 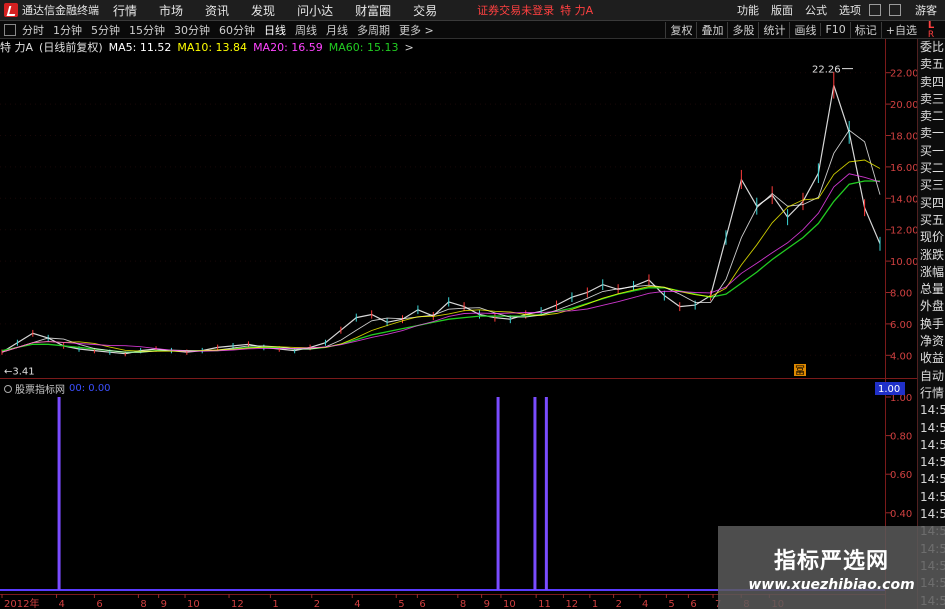 What do you see at coordinates (288, 47) in the screenshot?
I see `legend-ma20: MA20: 16.59` at bounding box center [288, 47].